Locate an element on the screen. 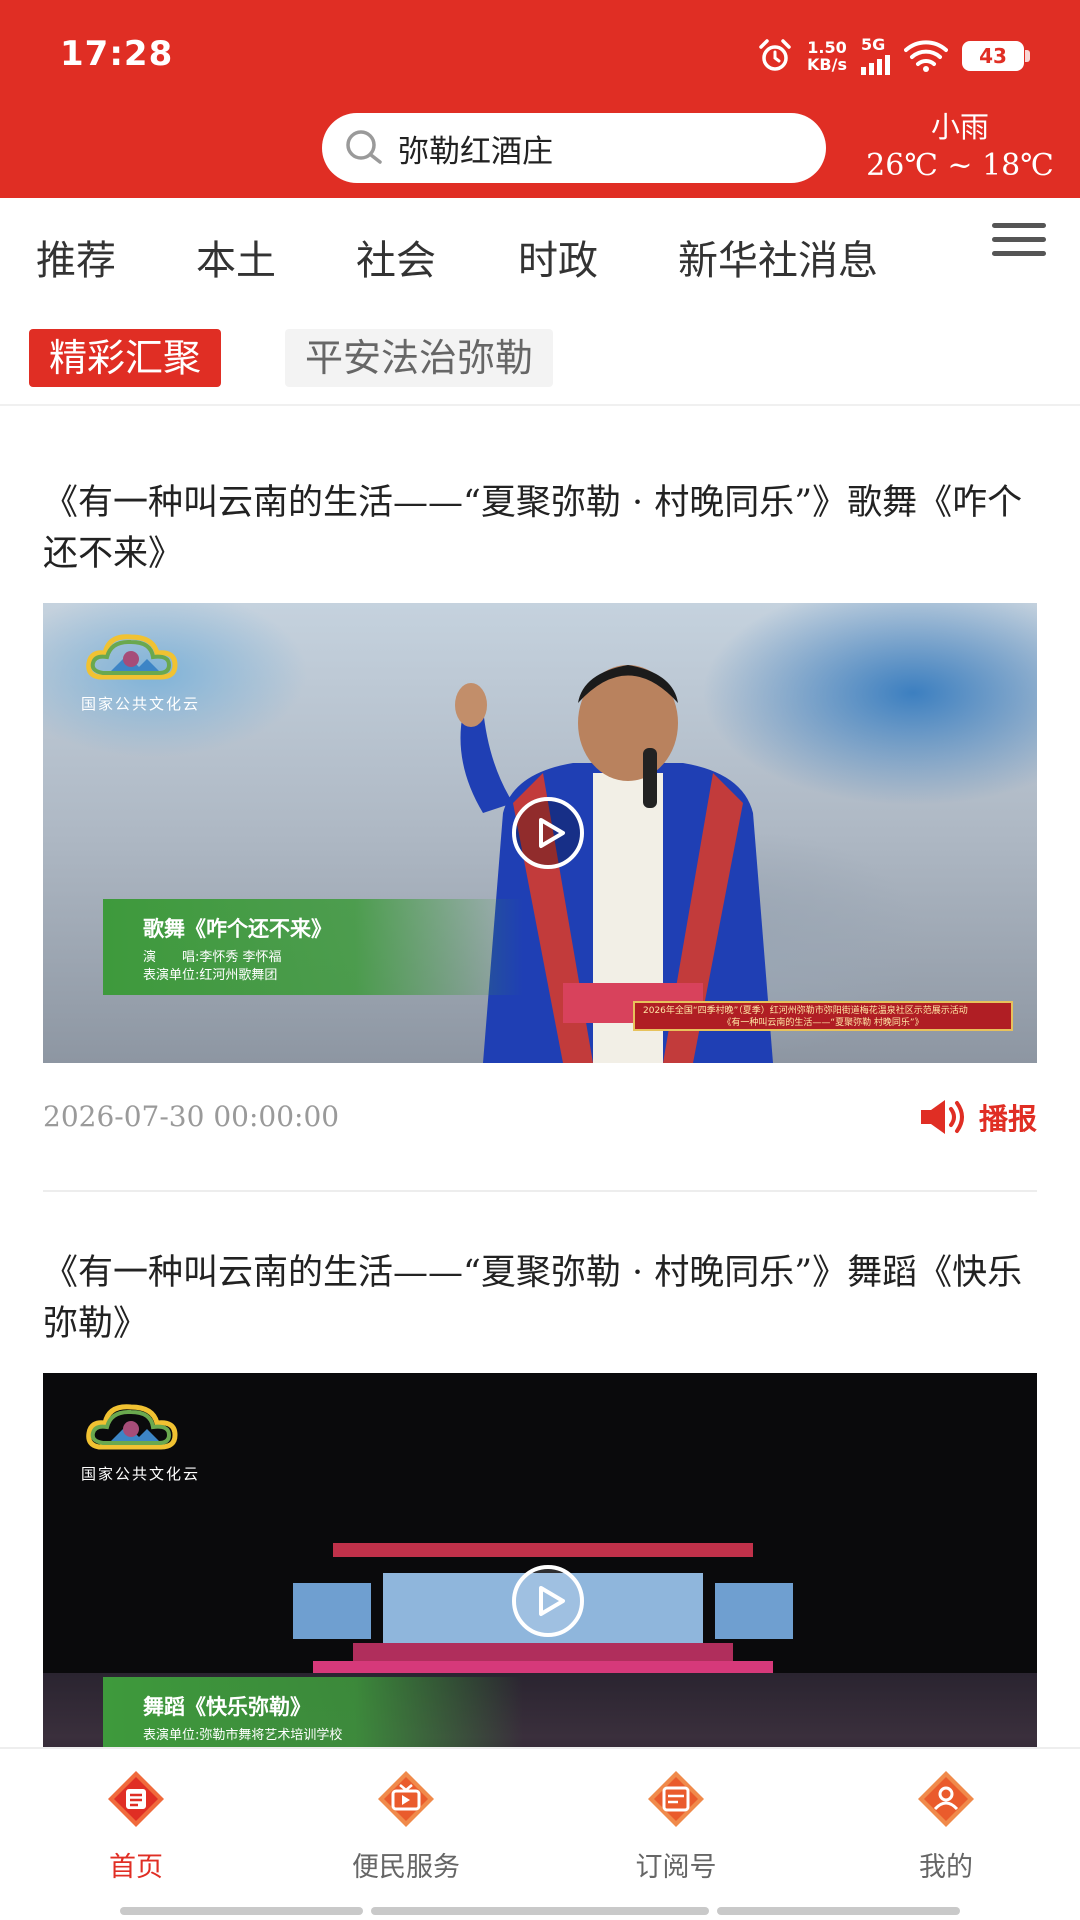  tab-xinhua: 新华社消息 is located at coordinates (778, 257).